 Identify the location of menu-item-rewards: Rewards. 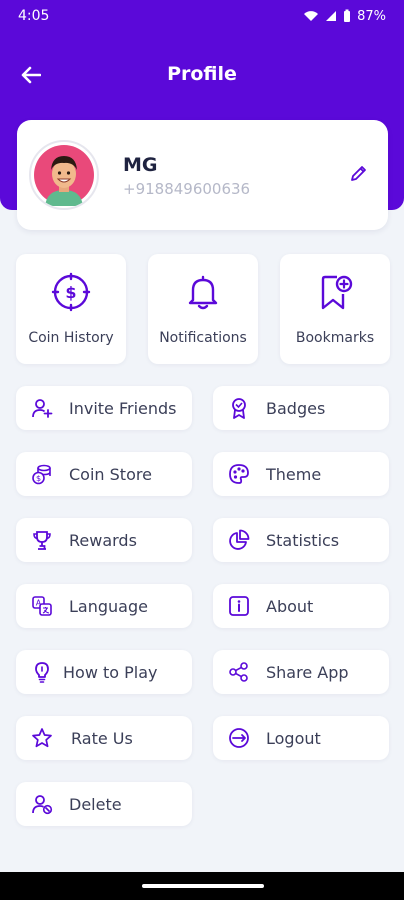
(104, 540).